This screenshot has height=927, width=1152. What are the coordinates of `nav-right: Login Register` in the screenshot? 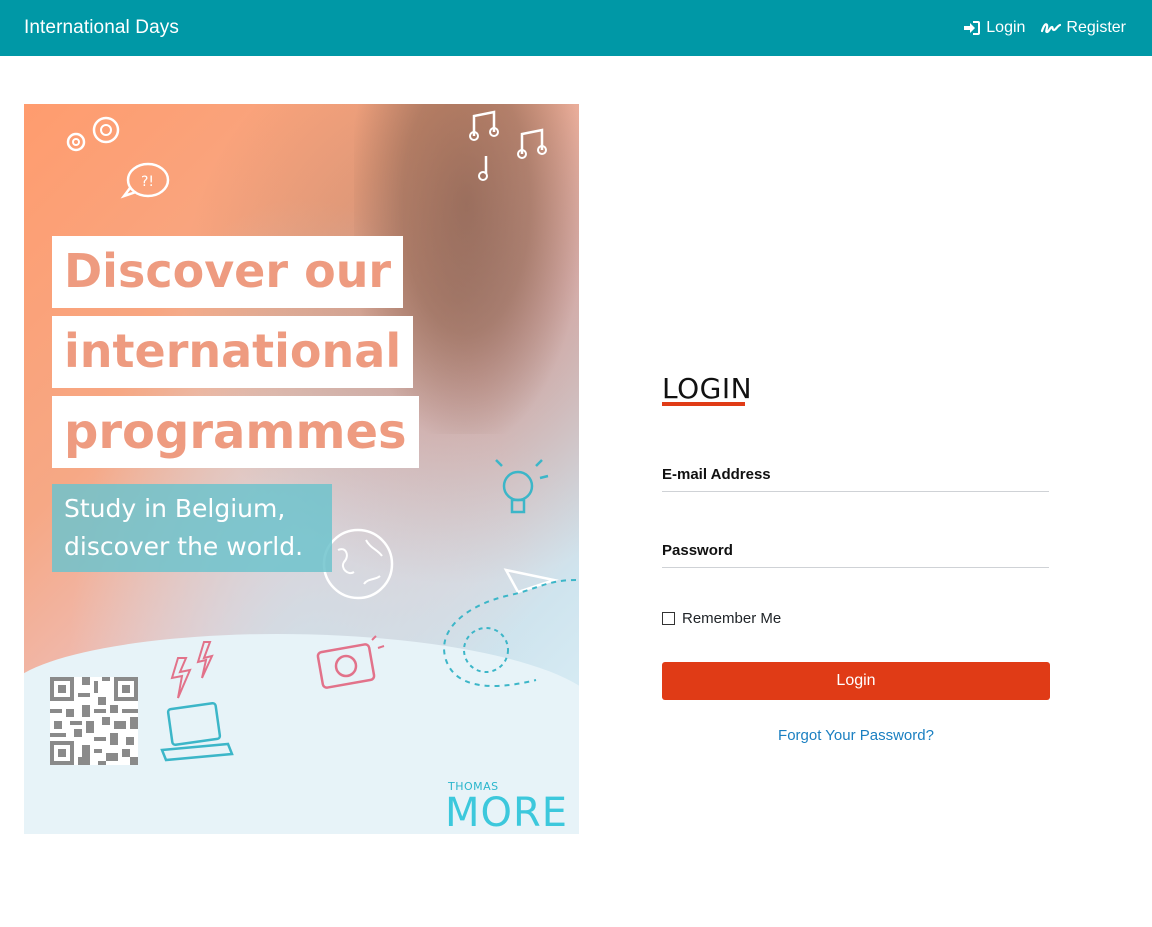 It's located at (1044, 28).